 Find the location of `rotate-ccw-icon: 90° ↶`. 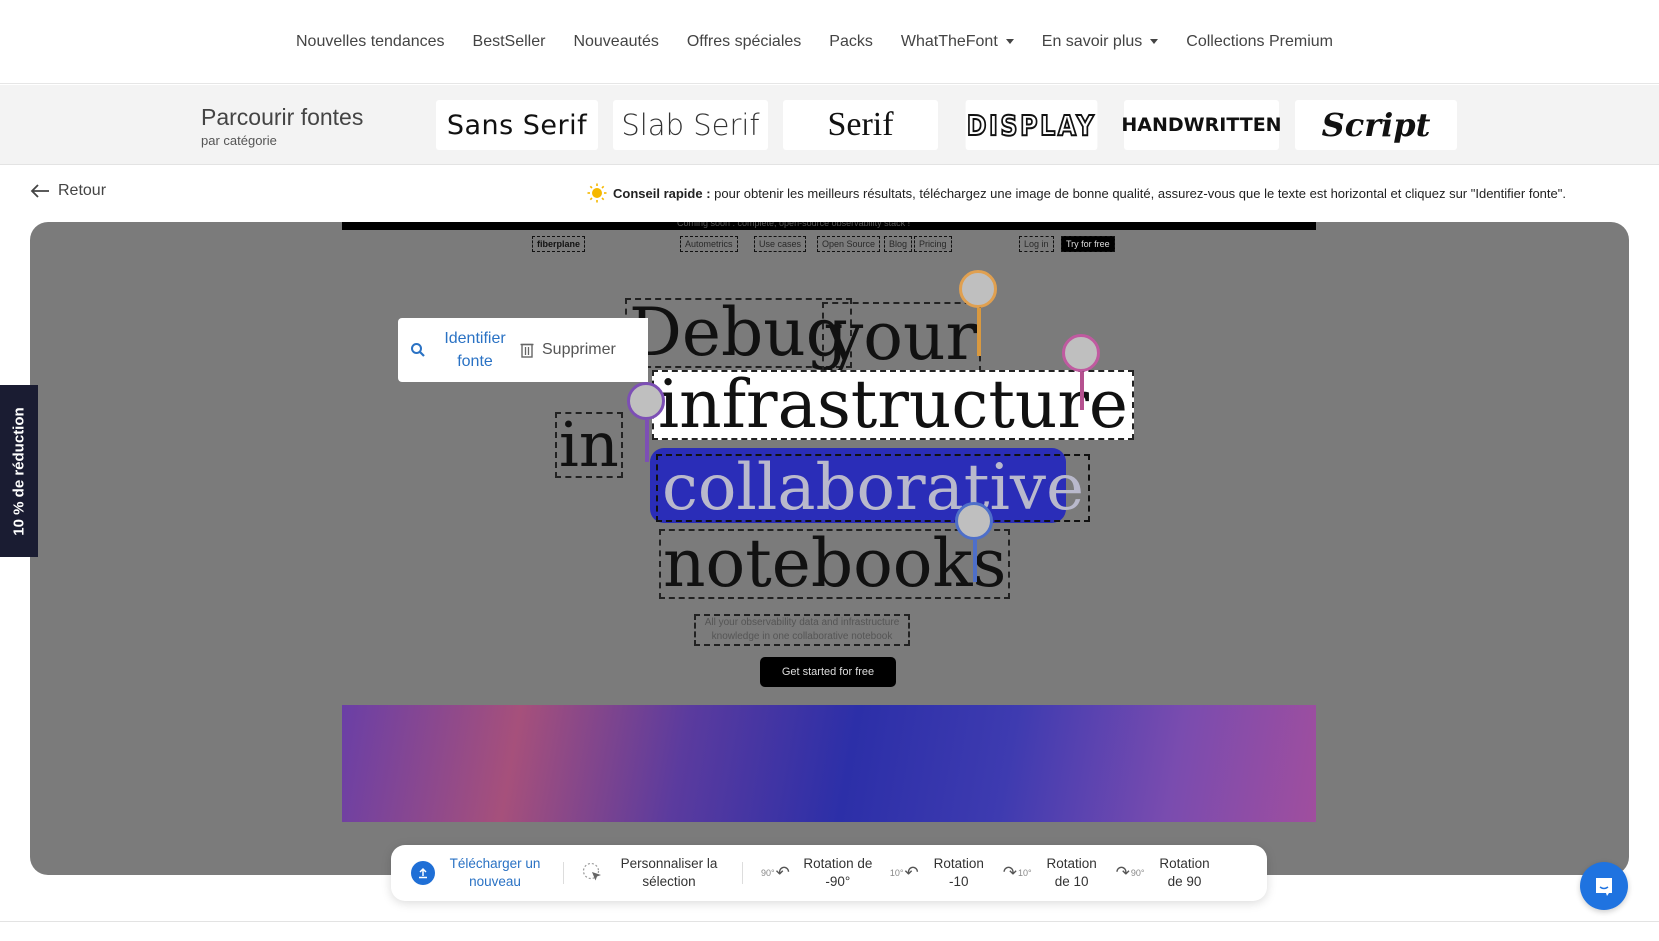

rotate-ccw-icon: 90° ↶ is located at coordinates (775, 872).